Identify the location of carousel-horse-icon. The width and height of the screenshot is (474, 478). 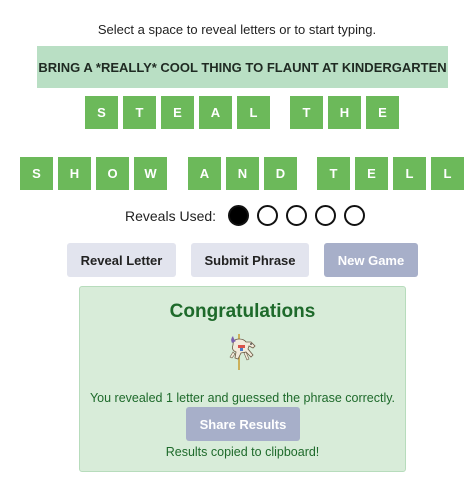
(242, 352).